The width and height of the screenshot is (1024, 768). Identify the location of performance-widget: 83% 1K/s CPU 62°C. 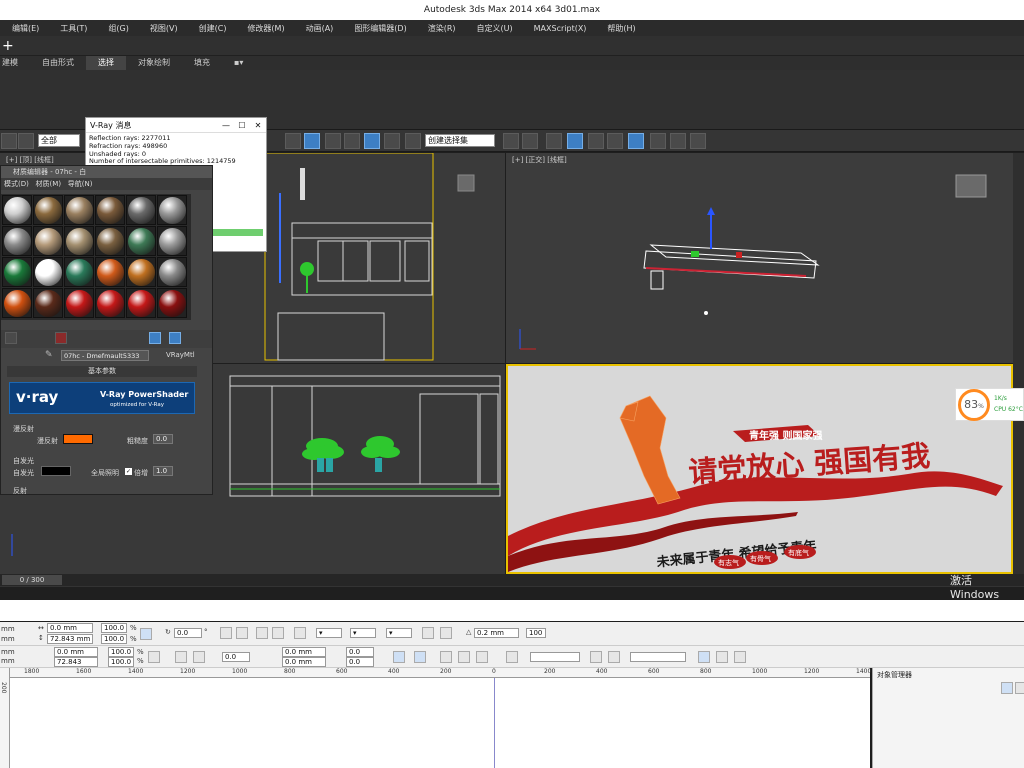
(989, 404).